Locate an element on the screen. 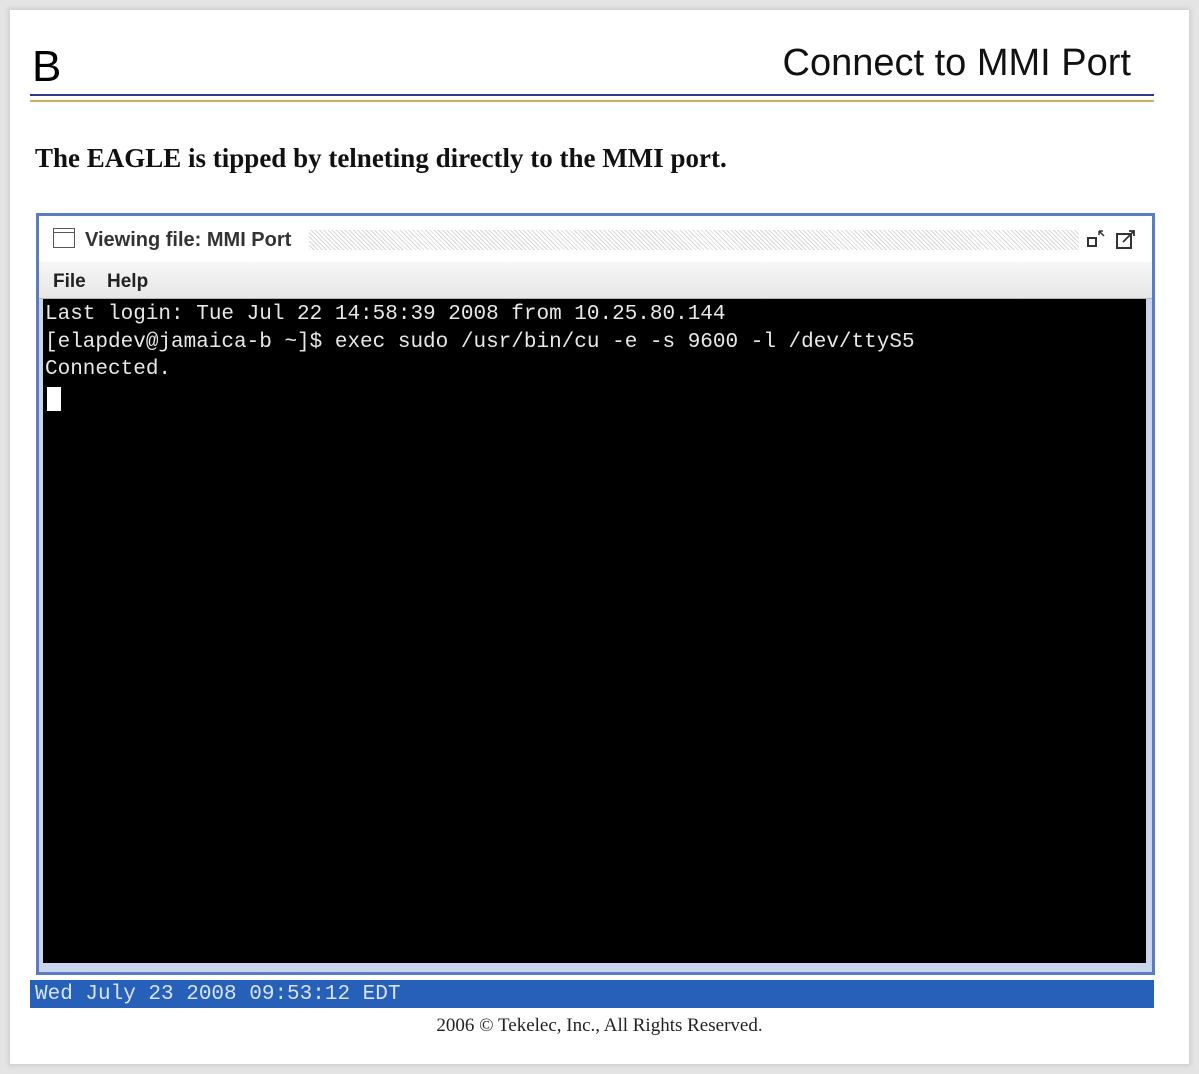  maximize-icon is located at coordinates (1126, 243).